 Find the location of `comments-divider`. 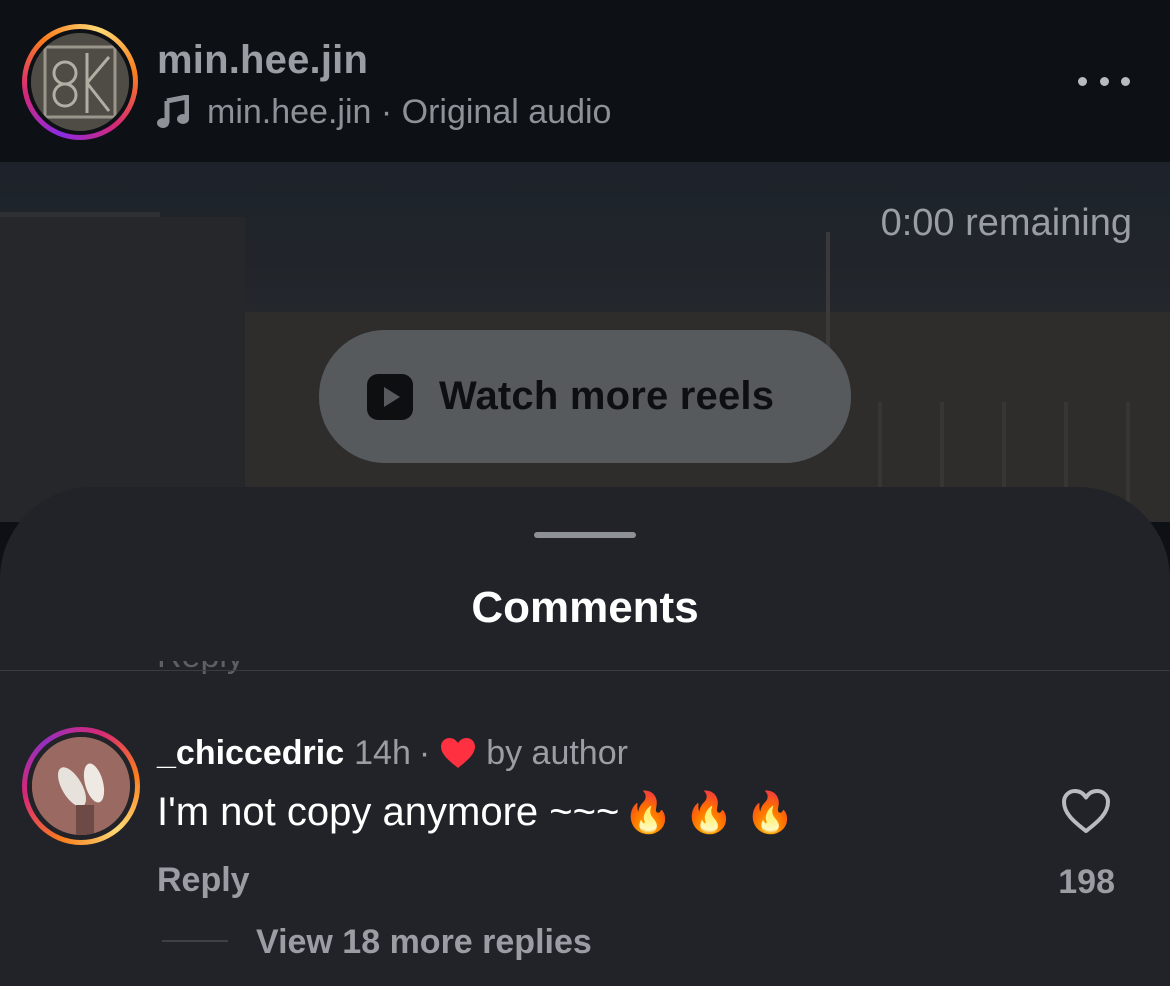

comments-divider is located at coordinates (585, 670).